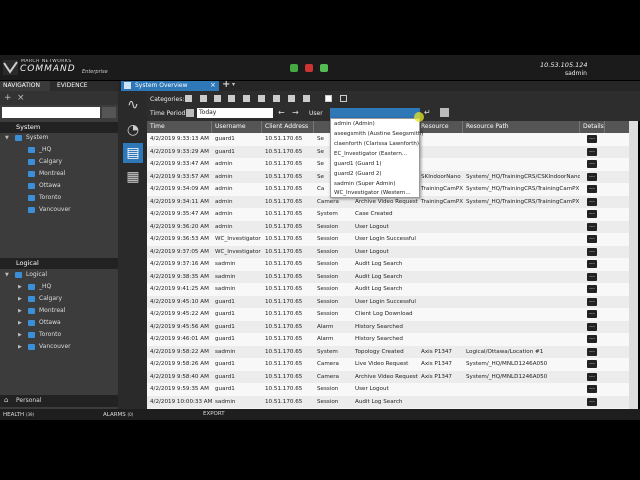 The height and width of the screenshot is (480, 640). I want to click on table-scrollbar, so click(633, 265).